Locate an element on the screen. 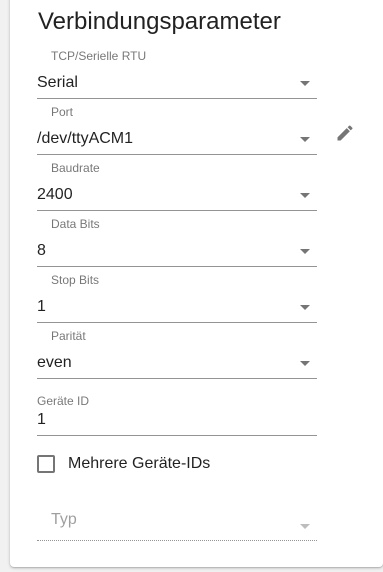  type-select: Typ is located at coordinates (177, 528).